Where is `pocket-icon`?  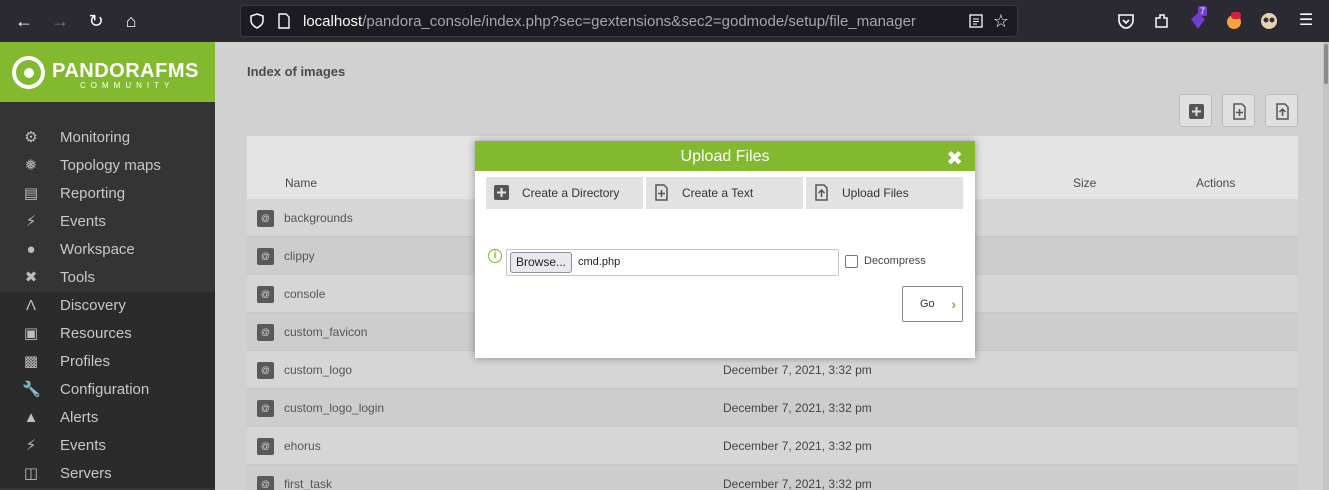 pocket-icon is located at coordinates (1126, 21).